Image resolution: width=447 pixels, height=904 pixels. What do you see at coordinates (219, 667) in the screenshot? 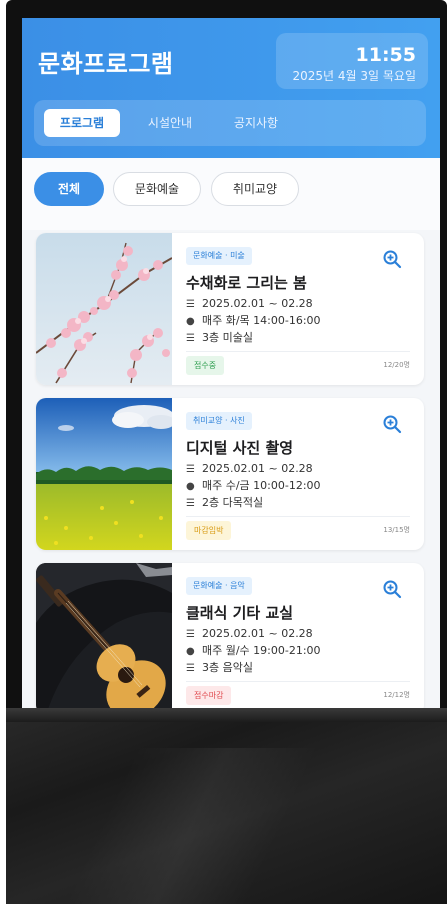
I see `program-location: ☰ 3층 음악실` at bounding box center [219, 667].